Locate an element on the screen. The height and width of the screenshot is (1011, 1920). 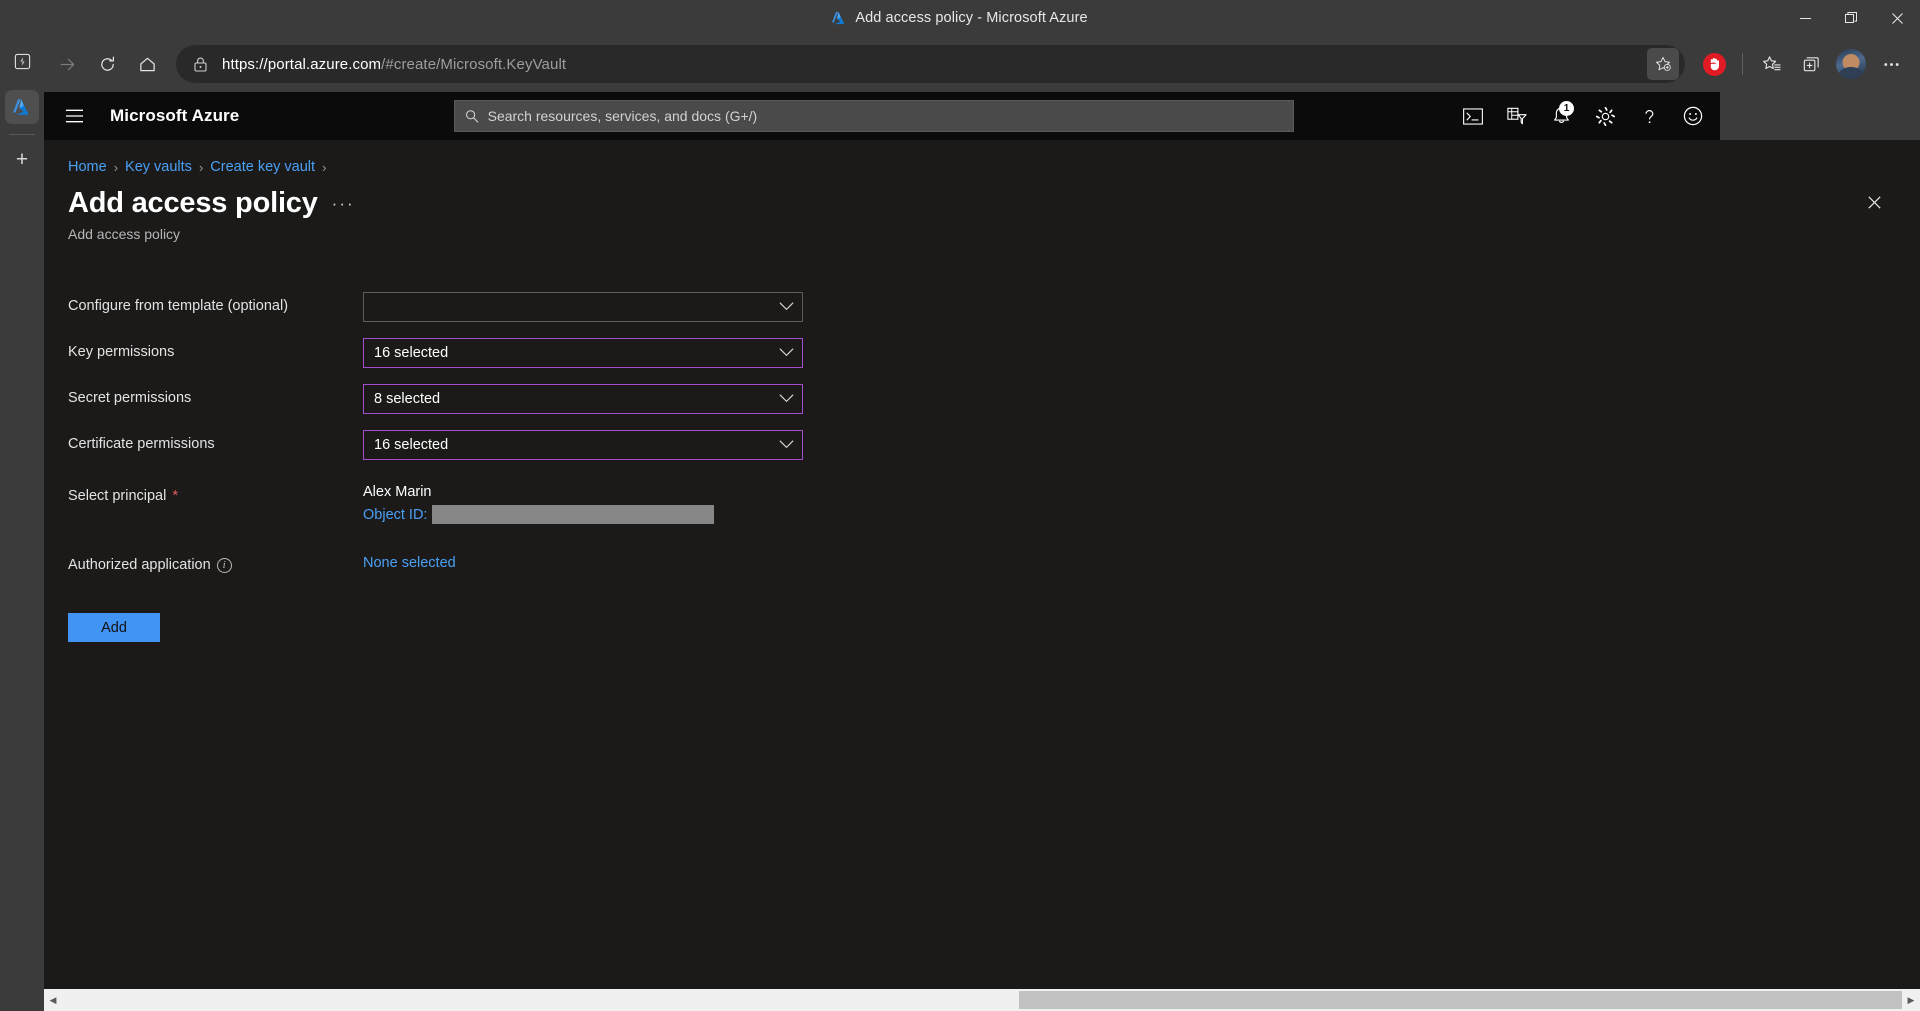
directories-subscriptions-icon is located at coordinates (1517, 116).